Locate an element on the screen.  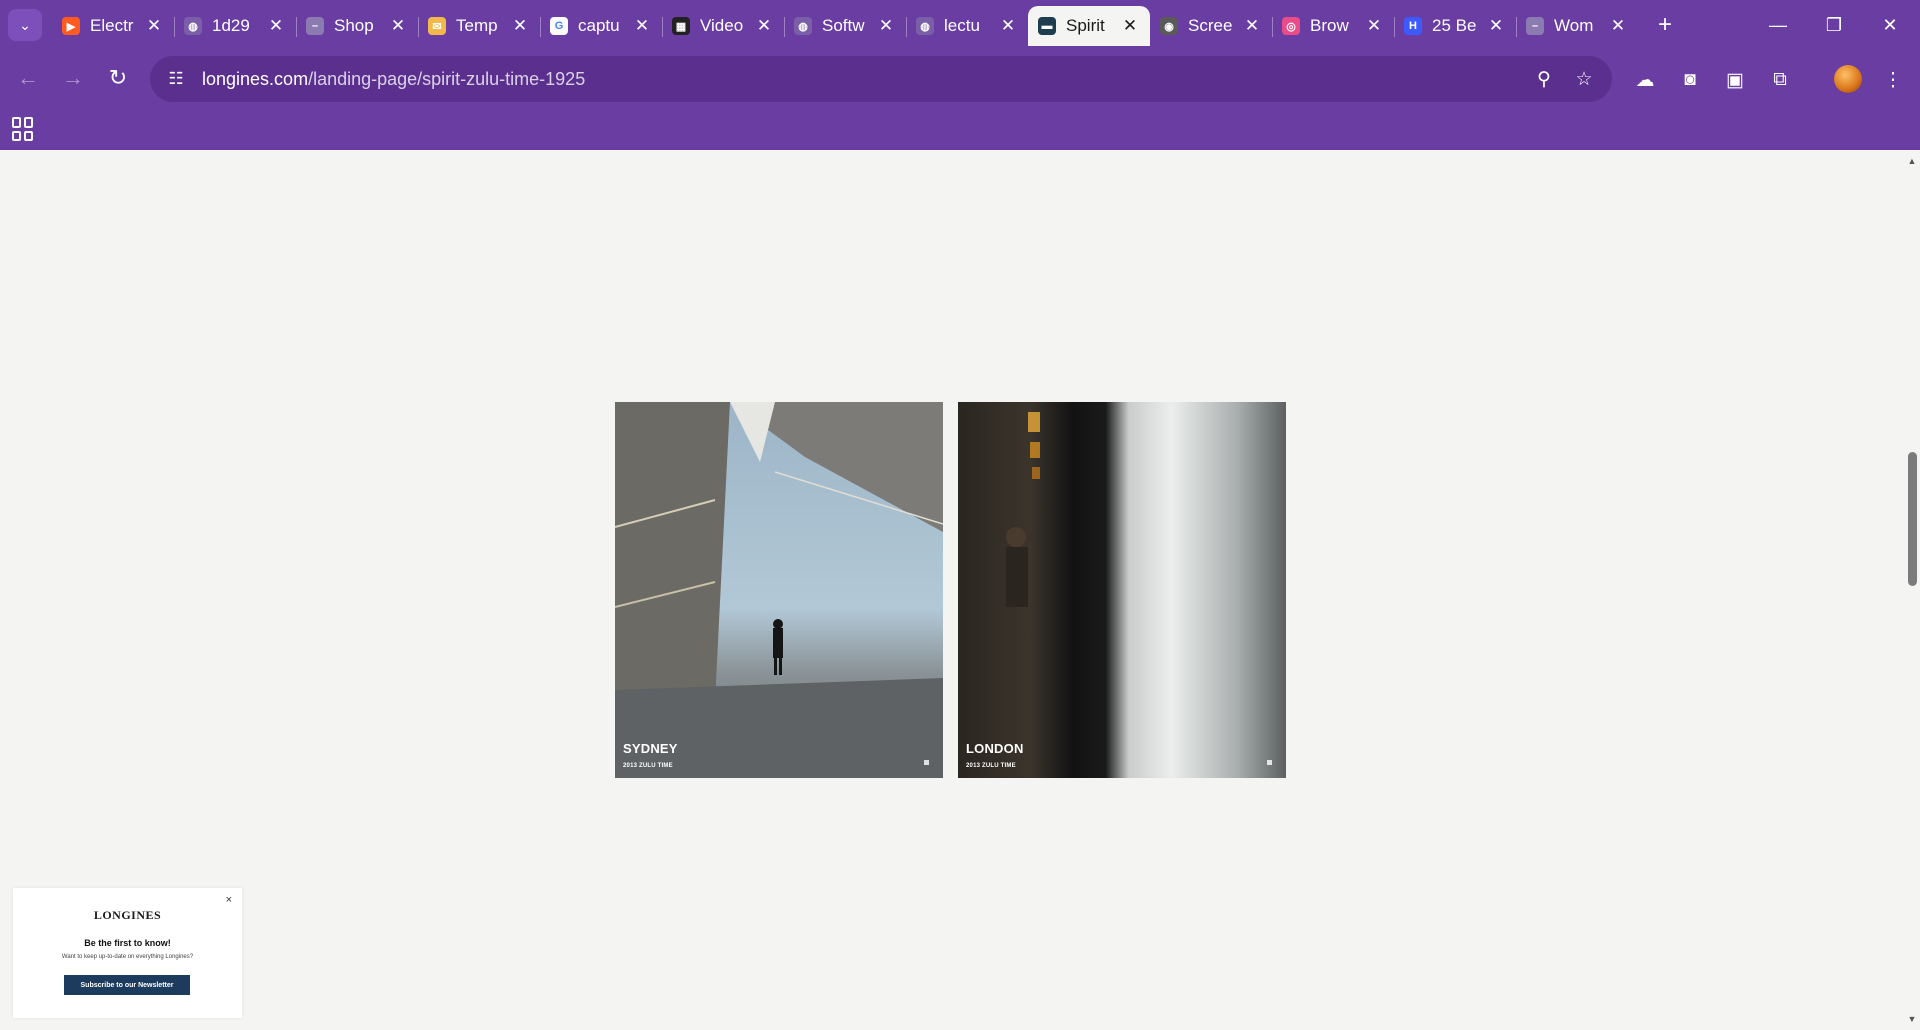
tab-title: Electr is located at coordinates (112, 25).